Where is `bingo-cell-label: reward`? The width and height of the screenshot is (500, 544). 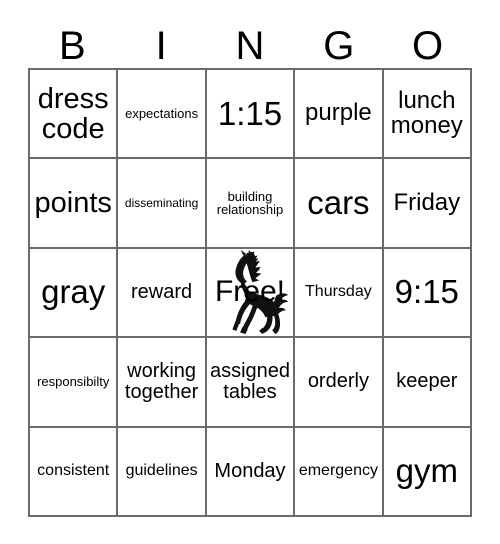 bingo-cell-label: reward is located at coordinates (162, 292).